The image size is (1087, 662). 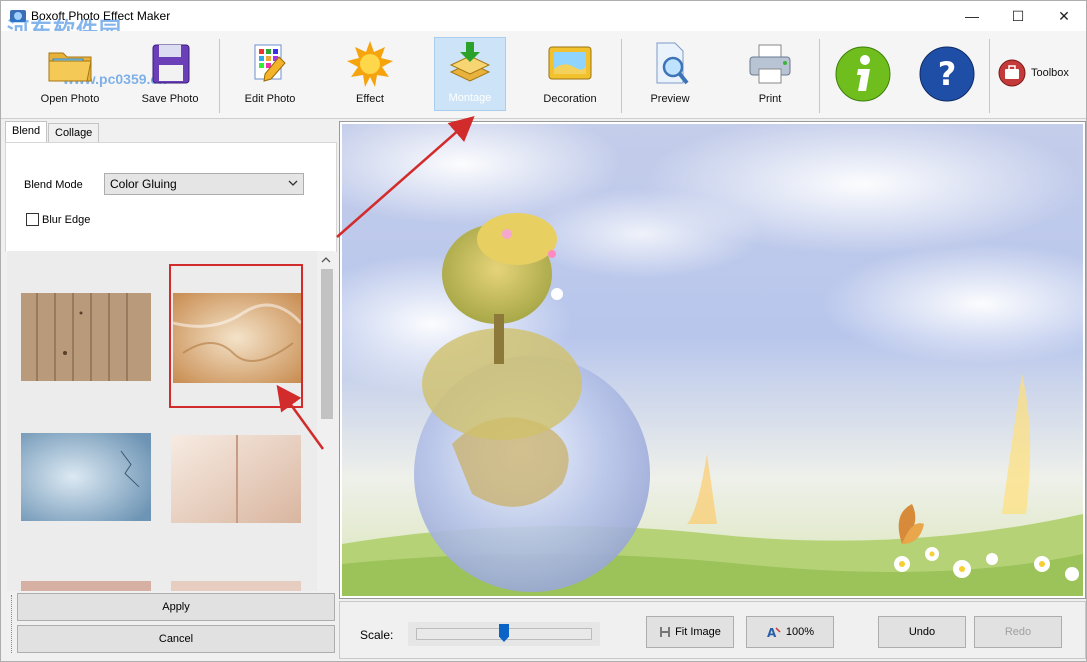 What do you see at coordinates (162, 421) in the screenshot?
I see `texture-thumbnail-list` at bounding box center [162, 421].